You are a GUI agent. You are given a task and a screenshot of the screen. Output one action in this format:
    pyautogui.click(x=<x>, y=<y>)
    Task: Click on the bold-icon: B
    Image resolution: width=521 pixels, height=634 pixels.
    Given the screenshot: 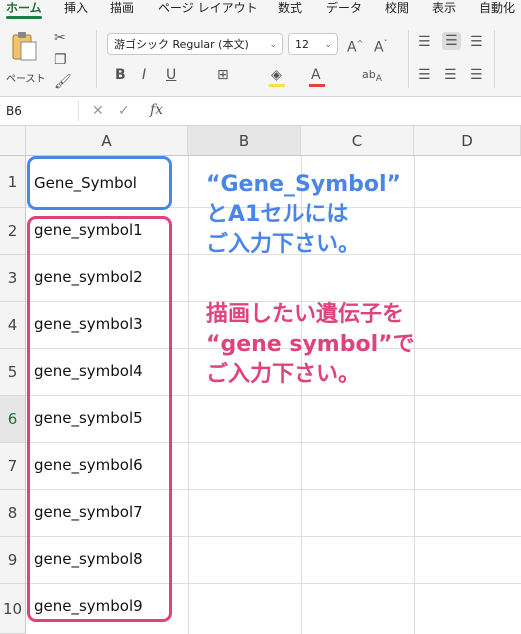 What is the action you would take?
    pyautogui.click(x=120, y=75)
    